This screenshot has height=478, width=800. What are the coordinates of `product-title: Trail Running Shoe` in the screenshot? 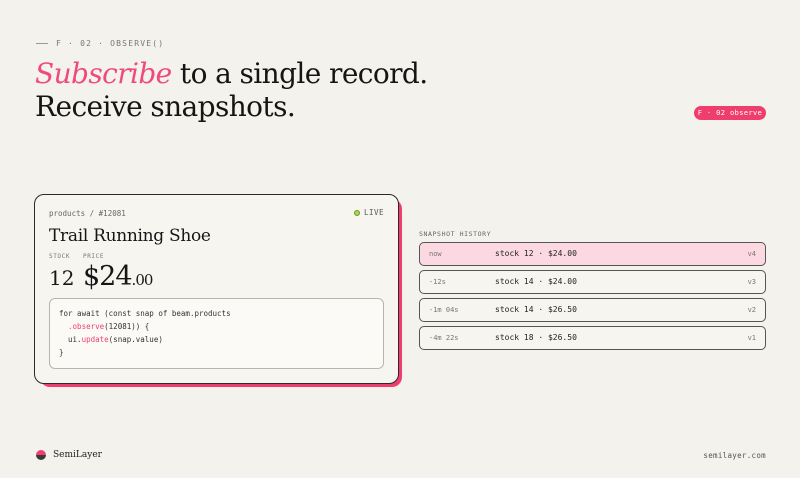 It's located at (130, 236).